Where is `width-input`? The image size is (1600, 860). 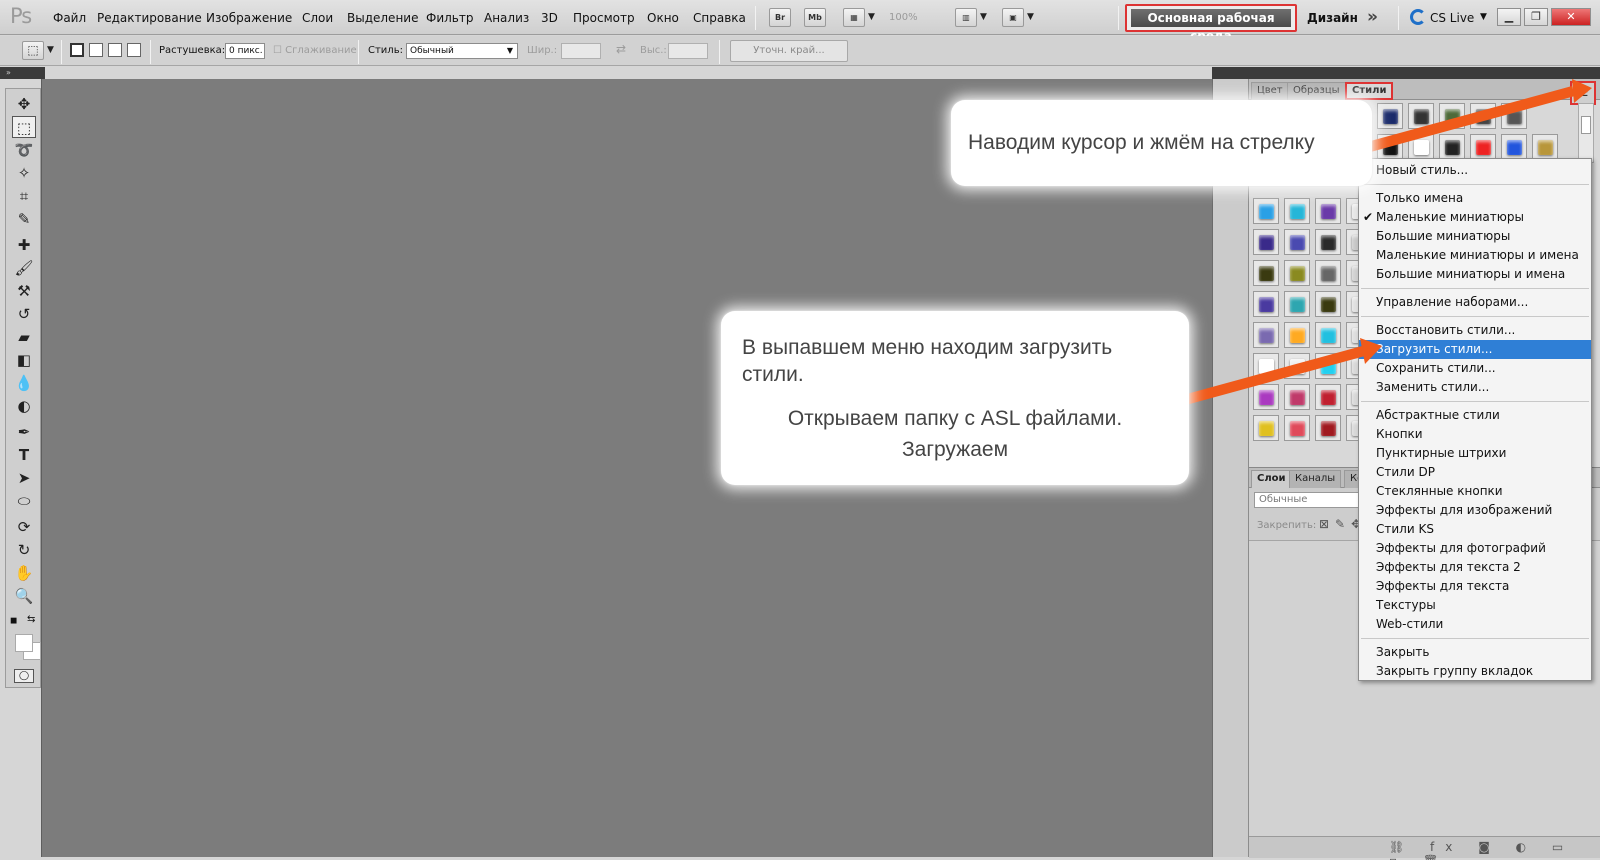 width-input is located at coordinates (581, 51).